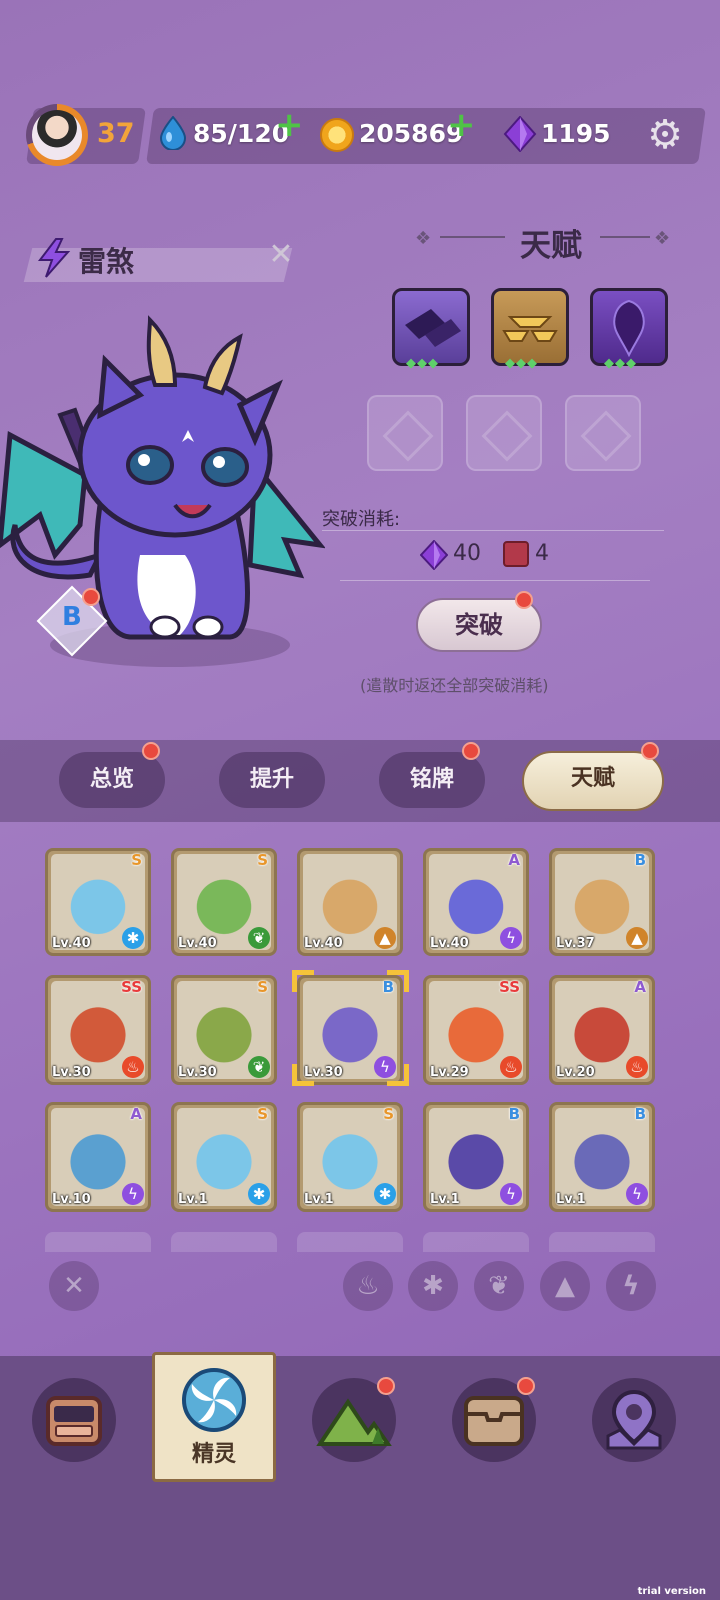  Describe the element at coordinates (422, 363) in the screenshot. I see `talent-1-level: ◆◆◆` at that location.